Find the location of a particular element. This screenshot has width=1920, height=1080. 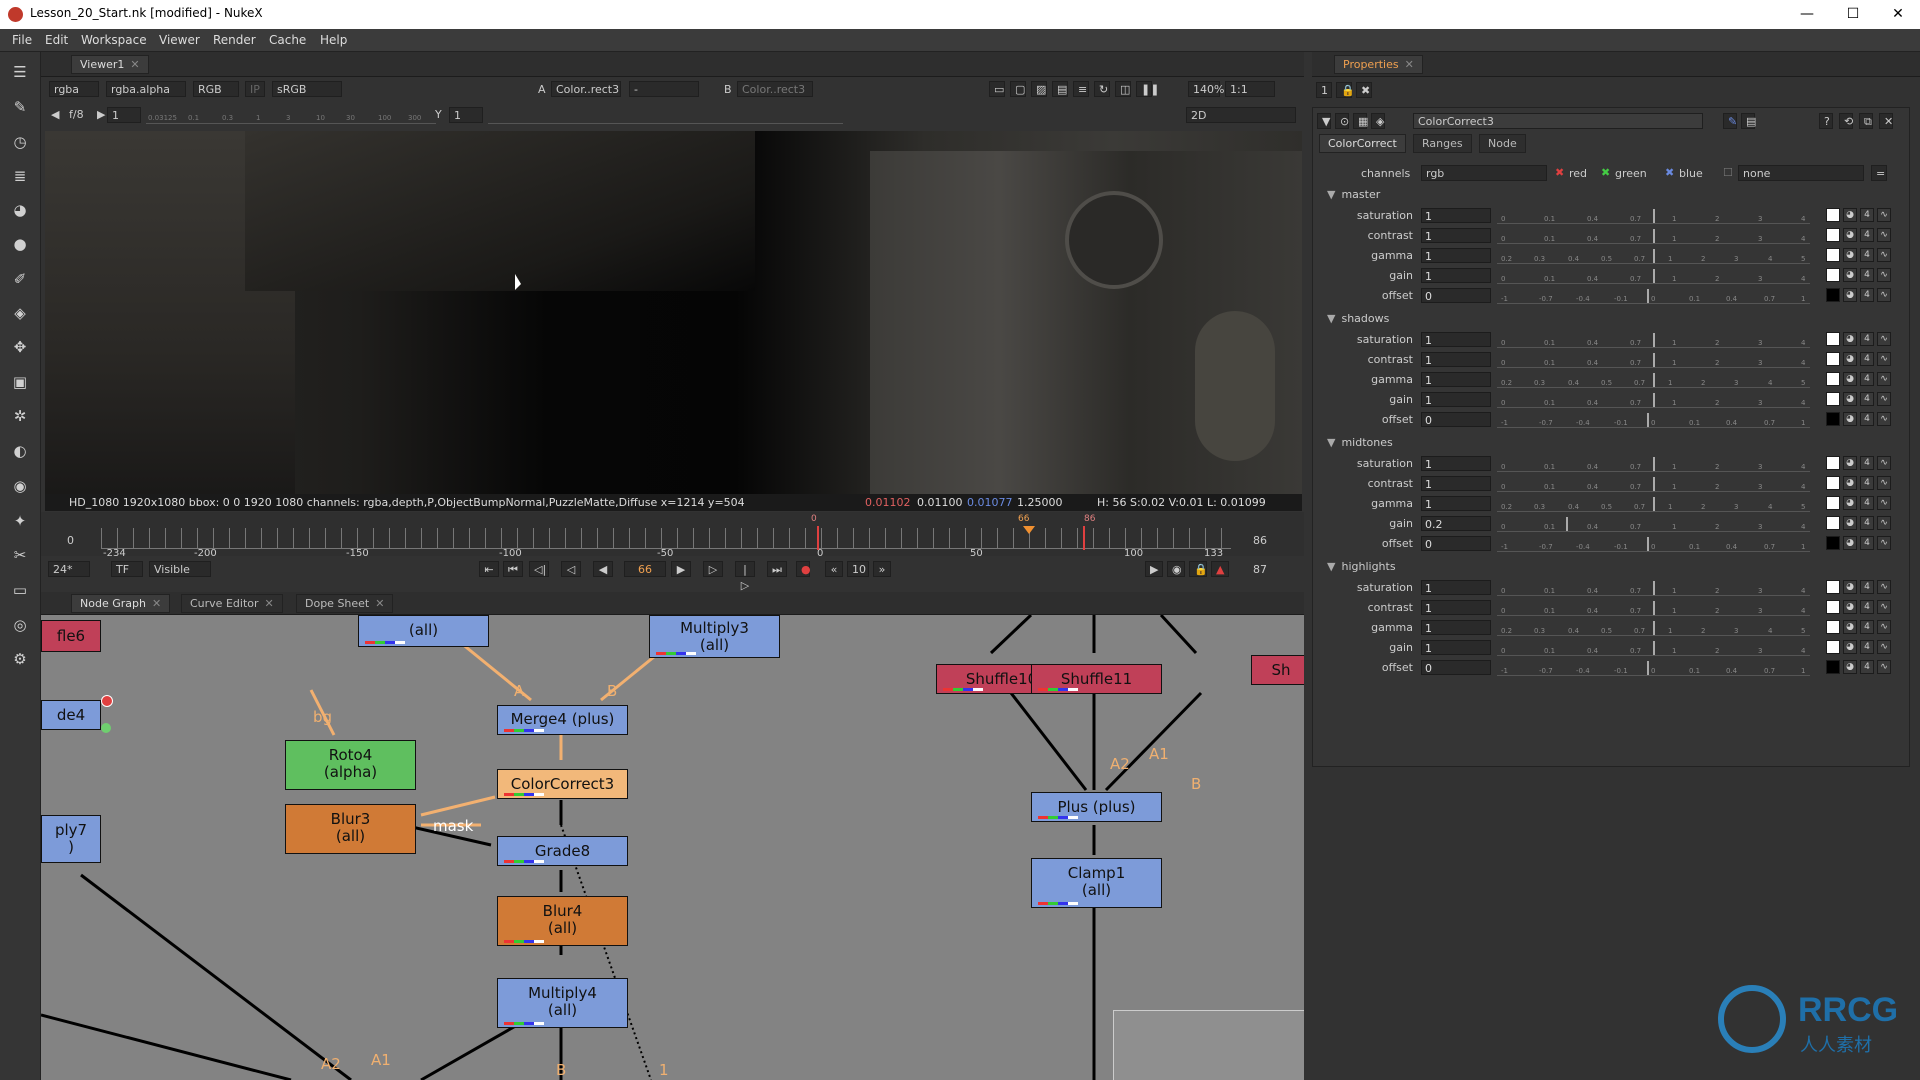

knob-value-field: 0 is located at coordinates (1456, 667).